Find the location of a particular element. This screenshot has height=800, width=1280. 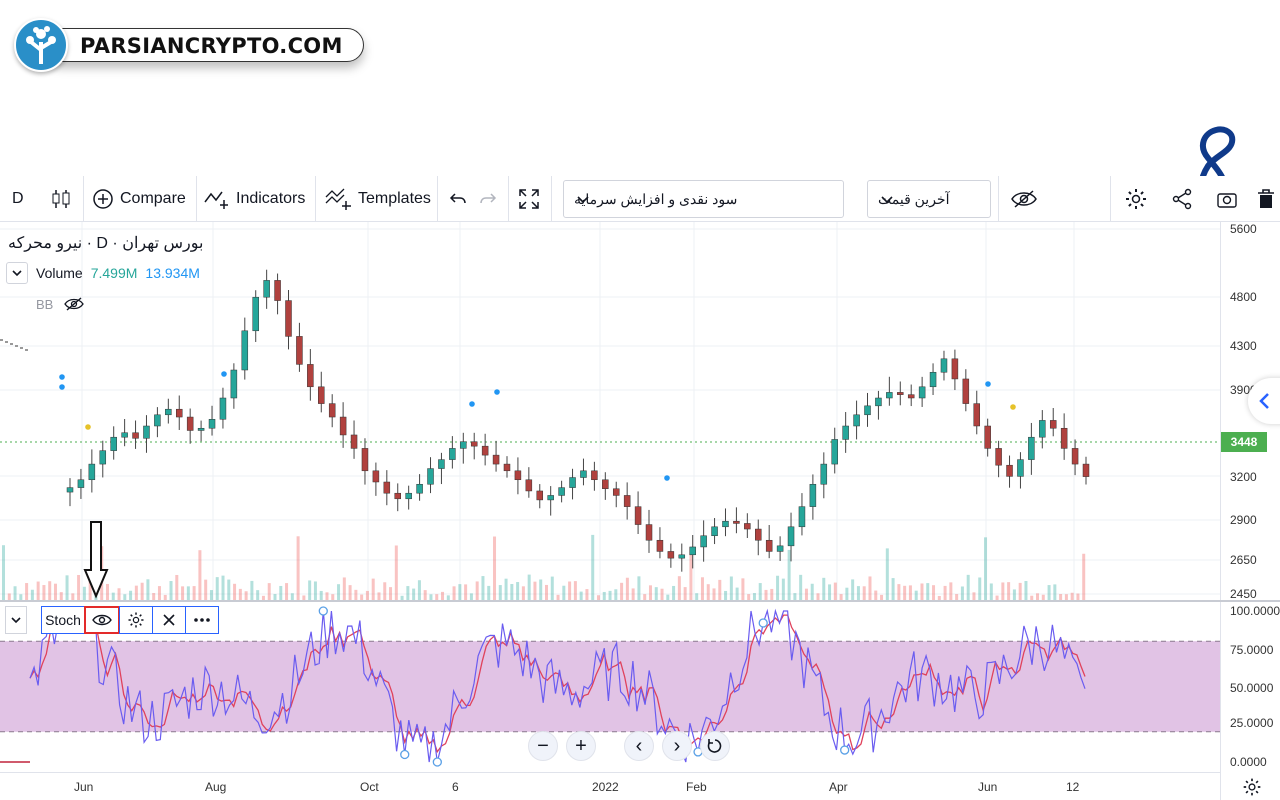

gear-icon is located at coordinates (1252, 787).